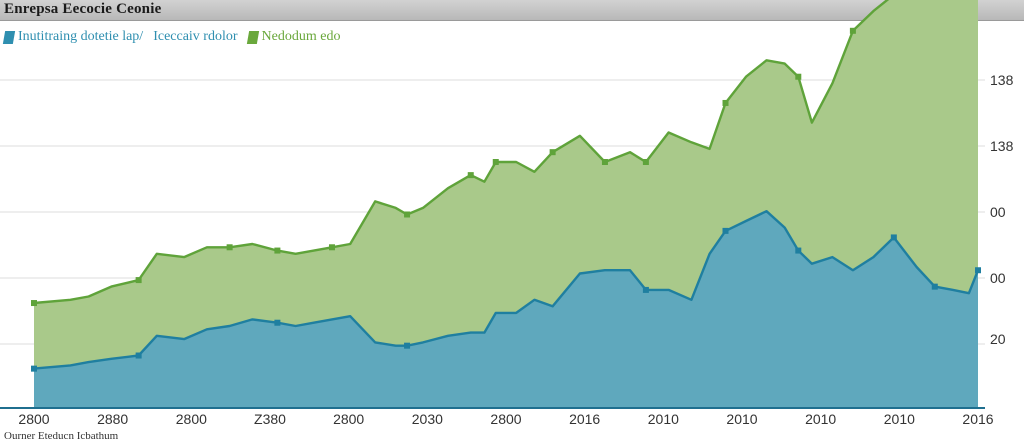 The image size is (1024, 446). Describe the element at coordinates (741, 419) in the screenshot. I see `x-tick-label-10: 2010` at that location.